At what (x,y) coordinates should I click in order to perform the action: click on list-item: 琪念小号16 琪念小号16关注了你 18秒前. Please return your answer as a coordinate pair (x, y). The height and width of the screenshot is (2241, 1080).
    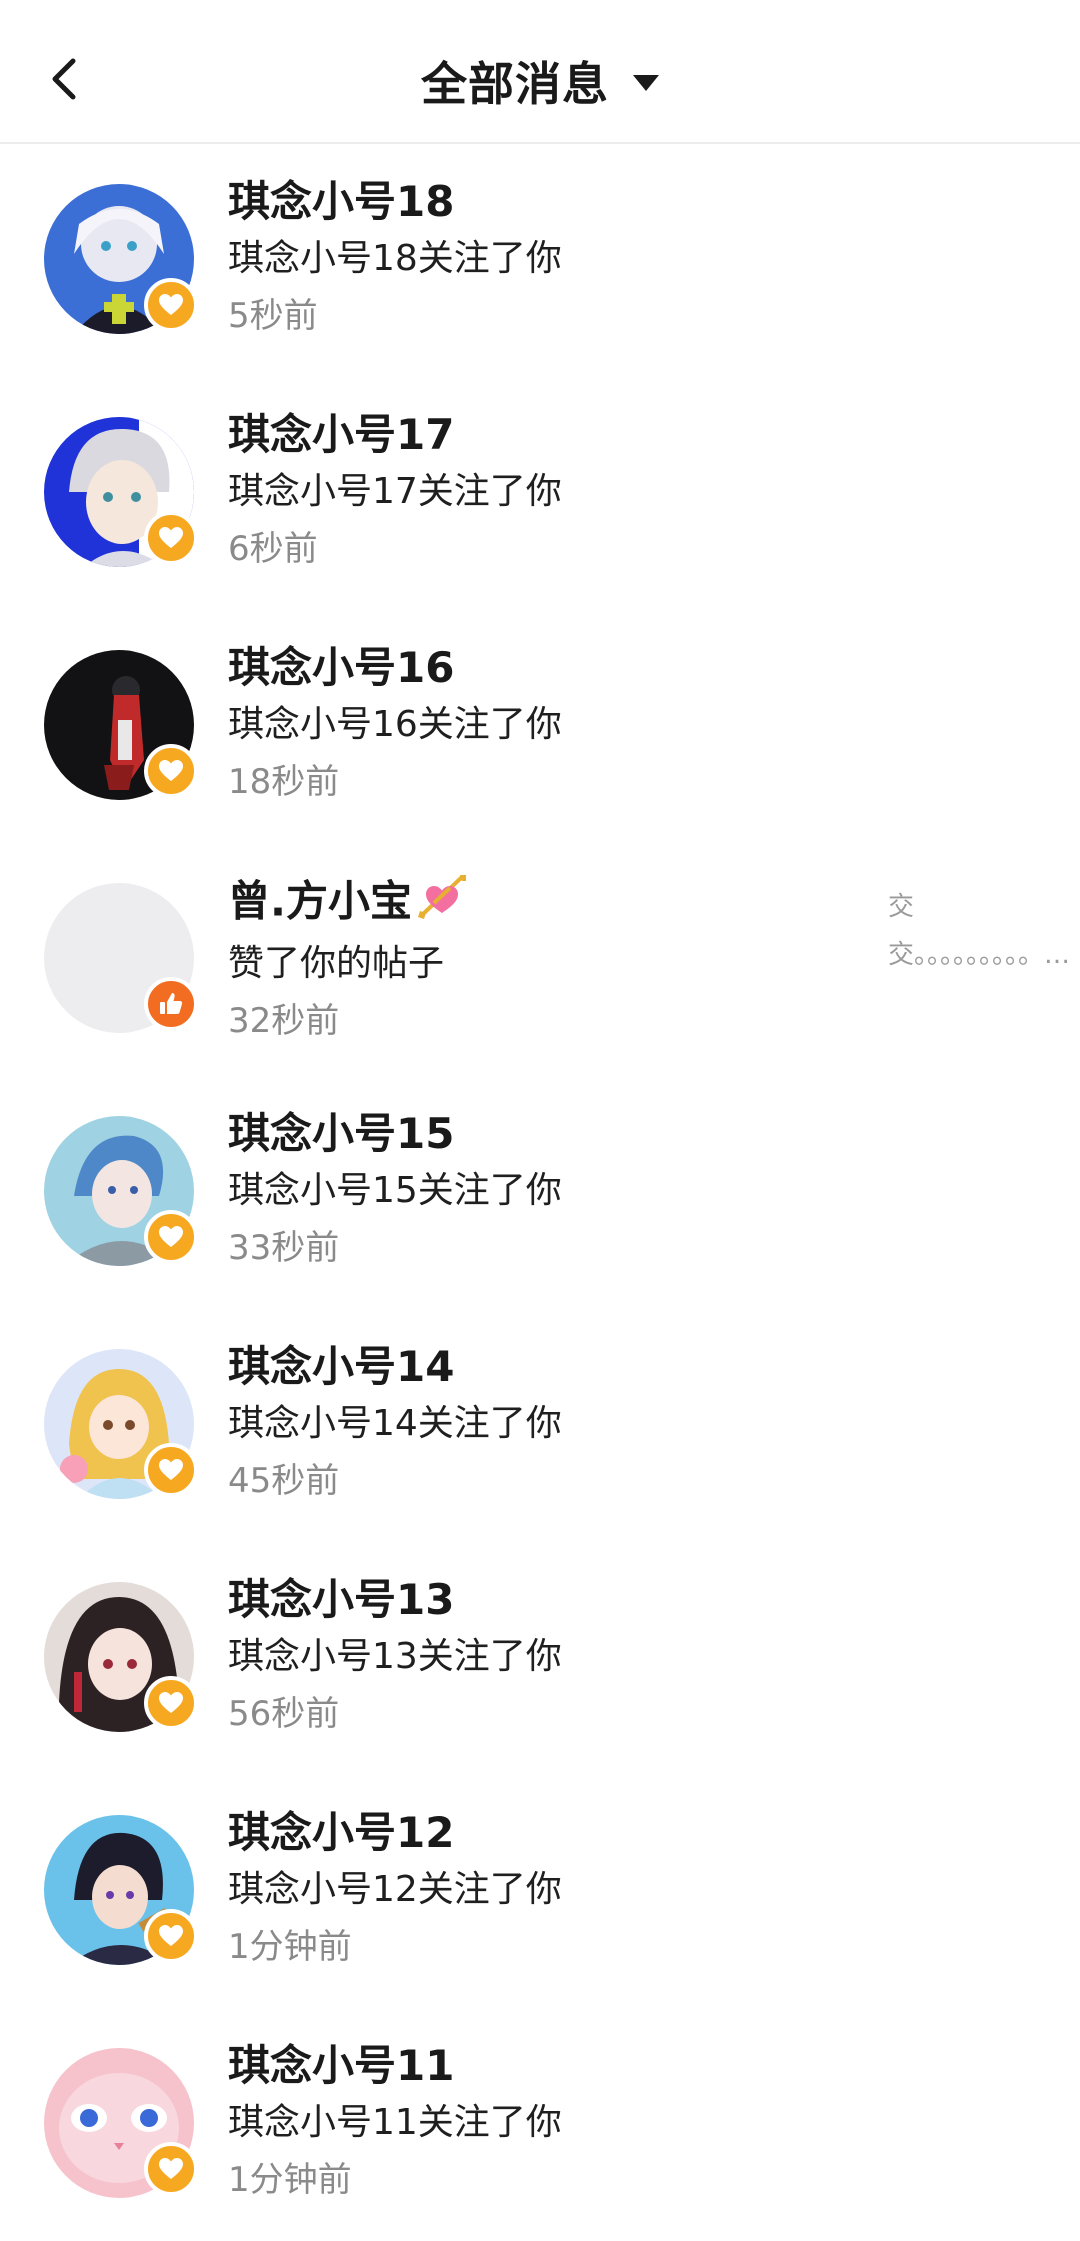
    Looking at the image, I should click on (540, 726).